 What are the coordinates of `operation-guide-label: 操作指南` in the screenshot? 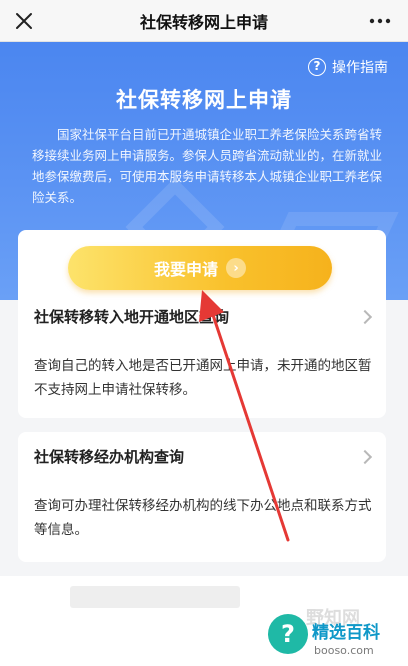 It's located at (360, 68).